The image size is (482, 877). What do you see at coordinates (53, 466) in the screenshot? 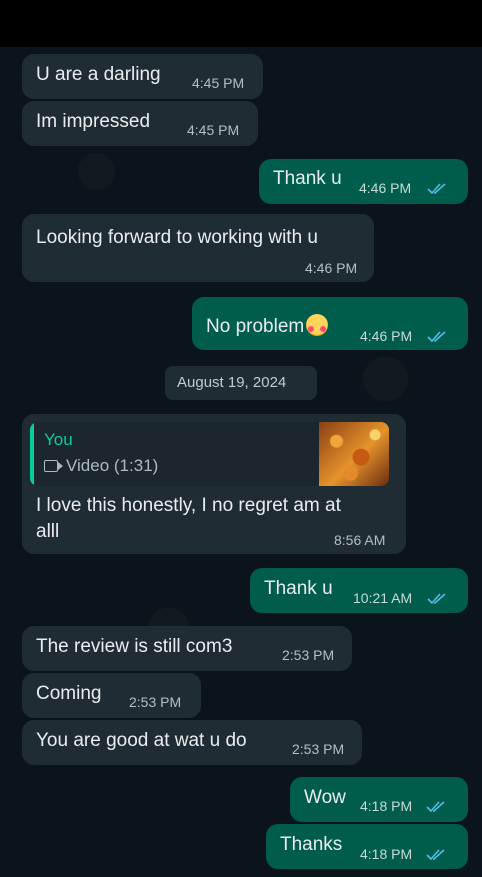
I see `video-icon` at bounding box center [53, 466].